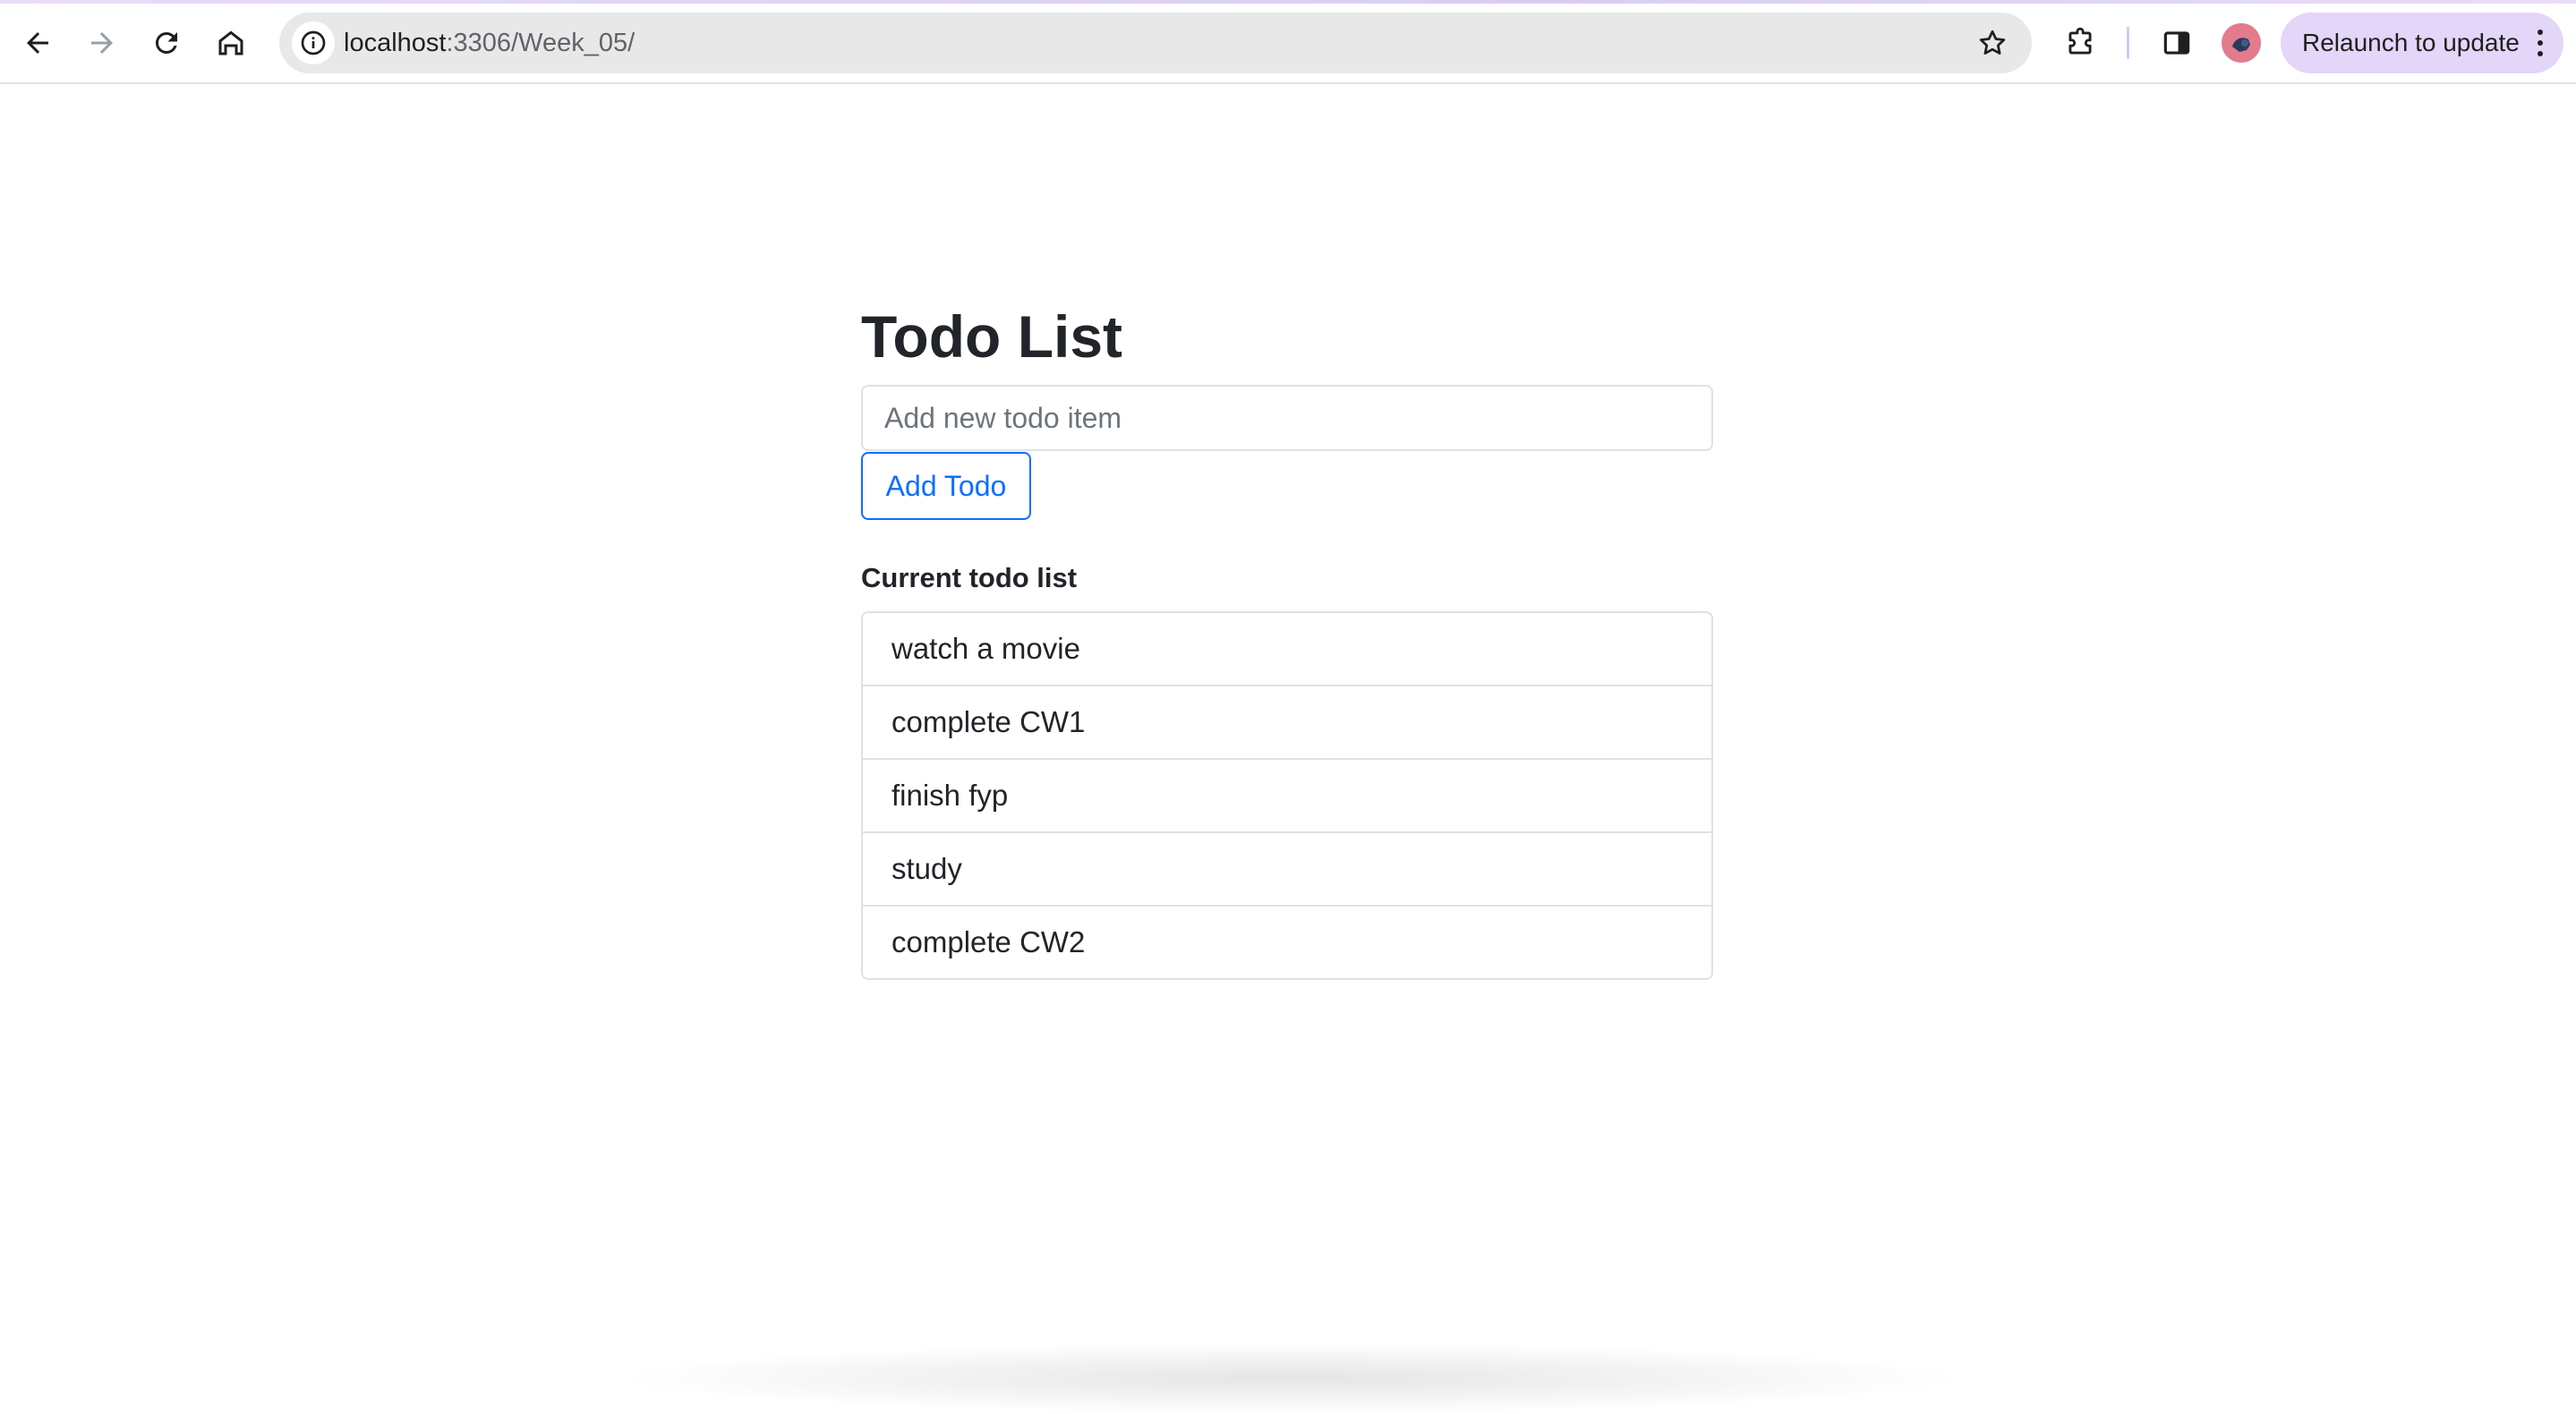  What do you see at coordinates (1289, 1378) in the screenshot?
I see `window-bottom-shadow` at bounding box center [1289, 1378].